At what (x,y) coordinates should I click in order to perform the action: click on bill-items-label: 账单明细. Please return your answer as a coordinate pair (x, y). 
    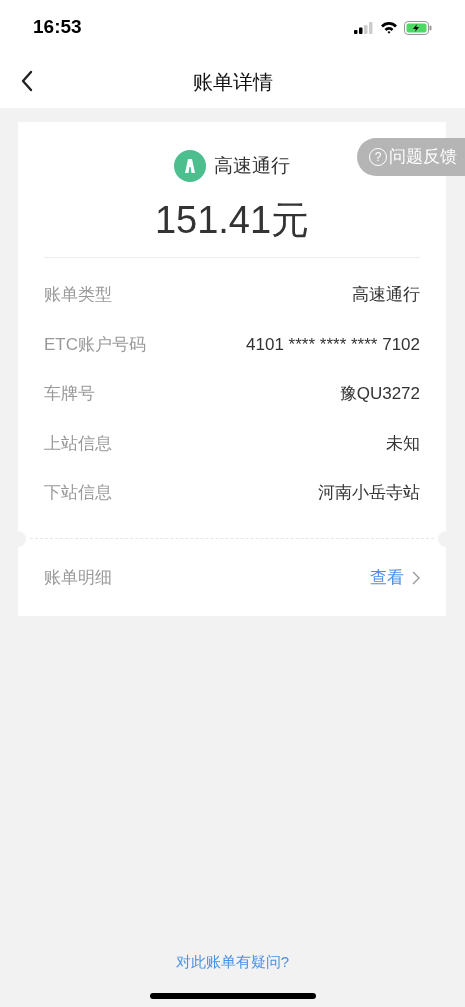
    Looking at the image, I should click on (78, 577).